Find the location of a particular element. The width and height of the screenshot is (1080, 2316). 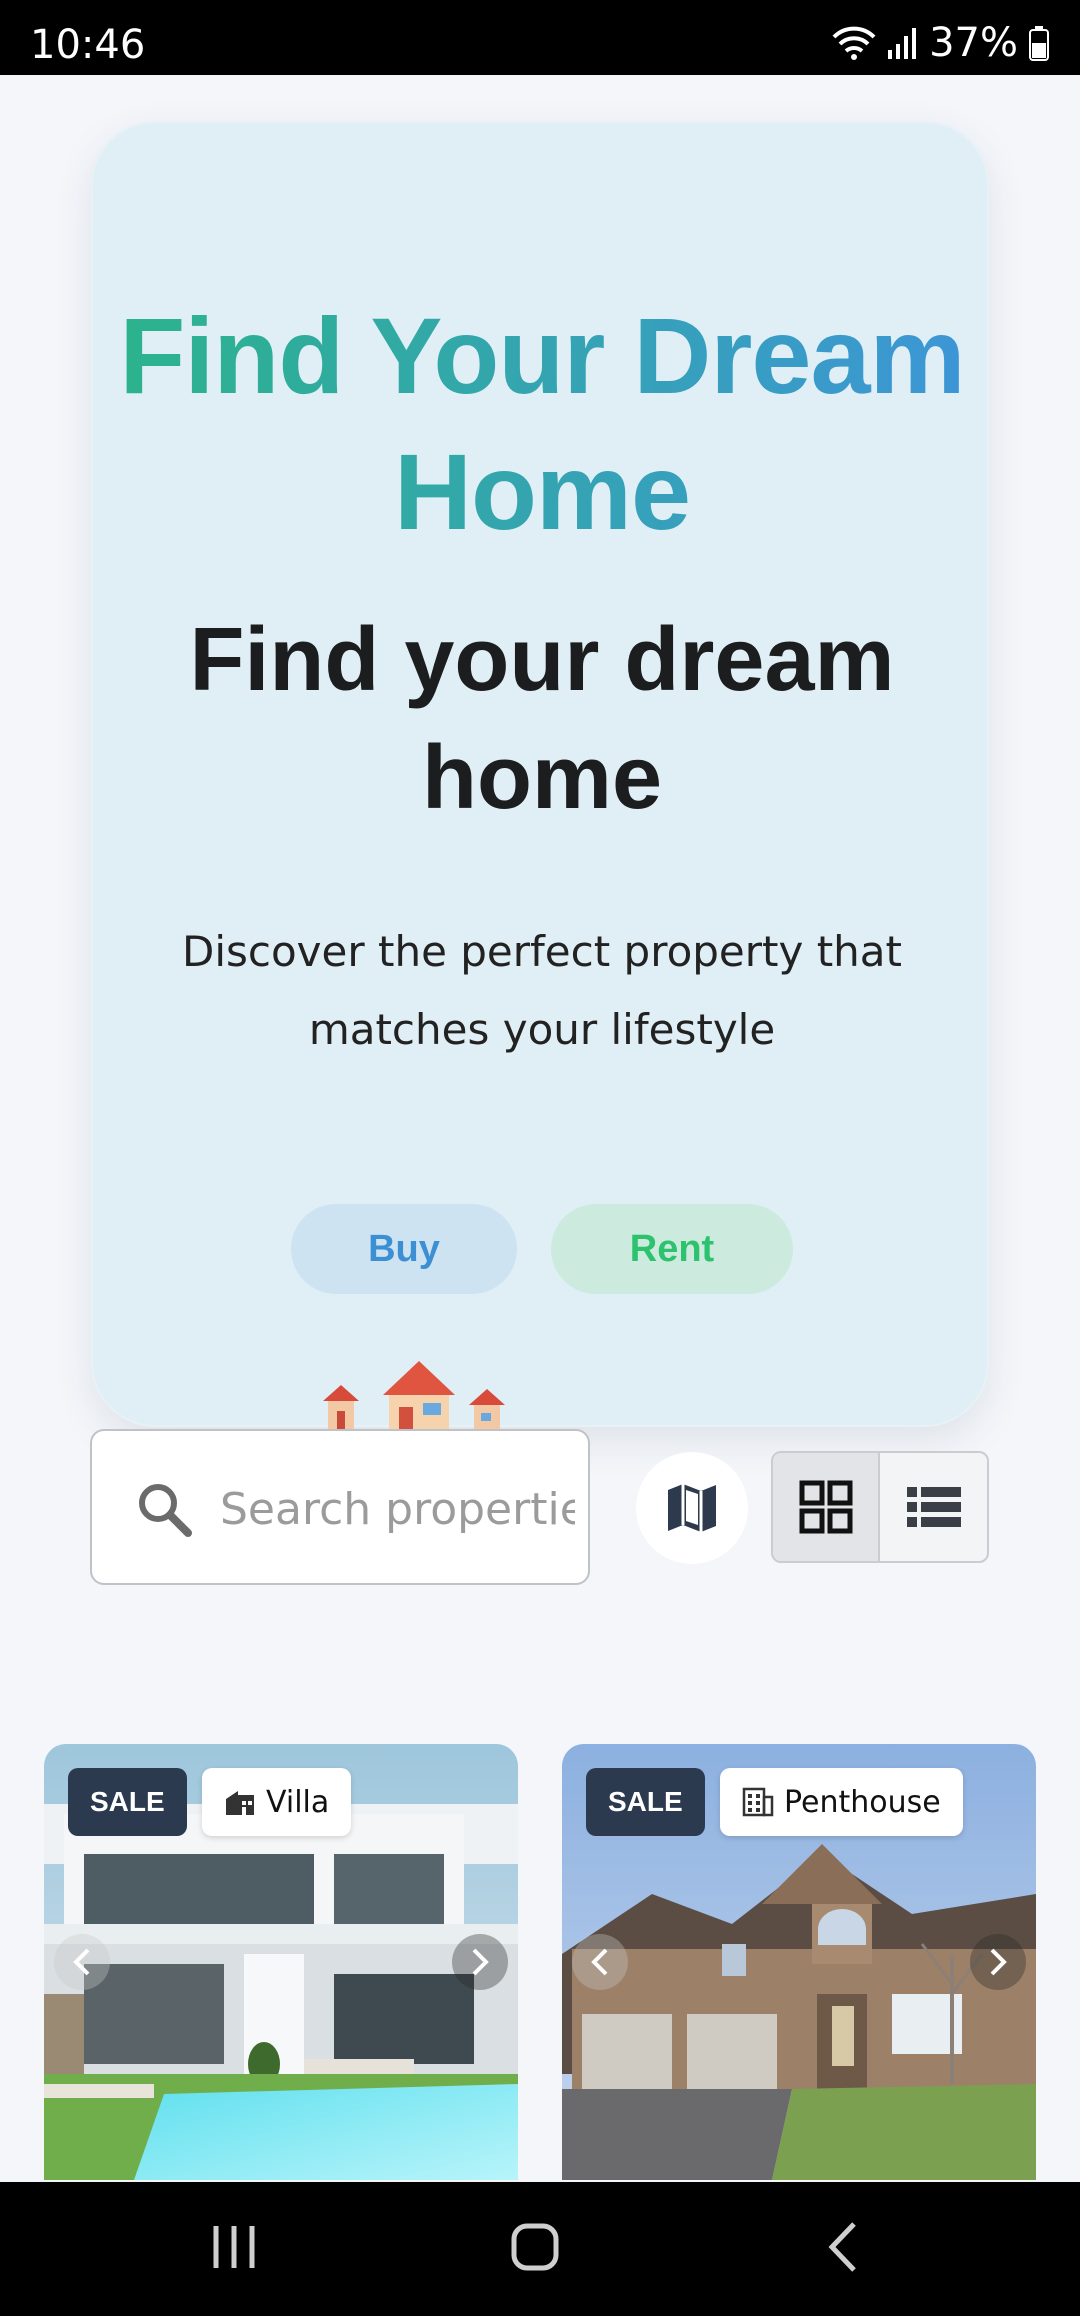

map-button is located at coordinates (692, 1508).